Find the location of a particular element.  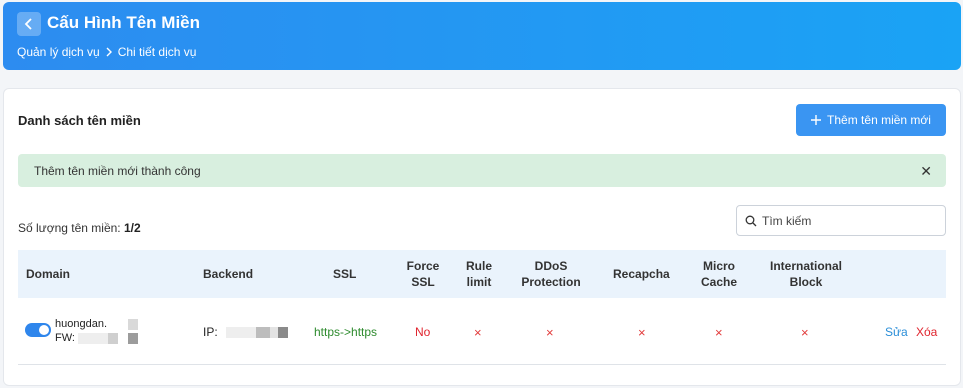

ssl-cell: https->https is located at coordinates (346, 332).